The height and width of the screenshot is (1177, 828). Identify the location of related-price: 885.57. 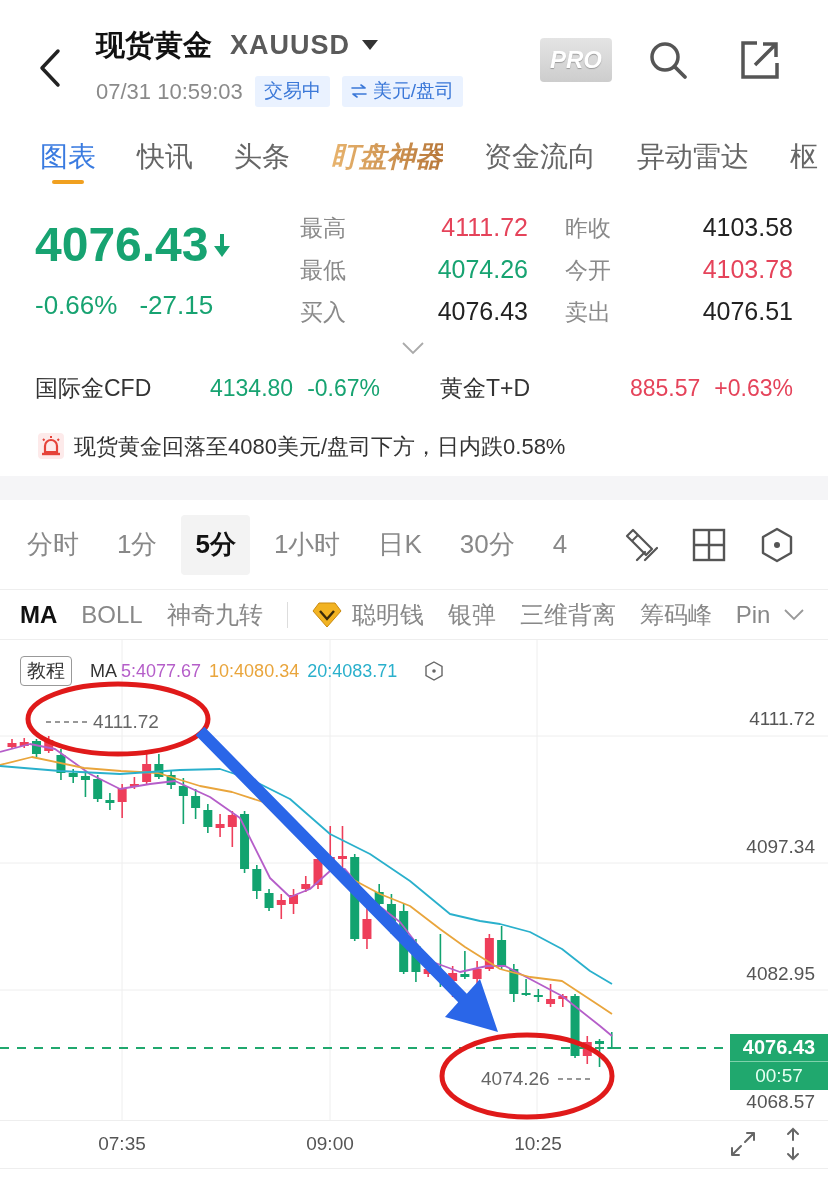
(665, 388).